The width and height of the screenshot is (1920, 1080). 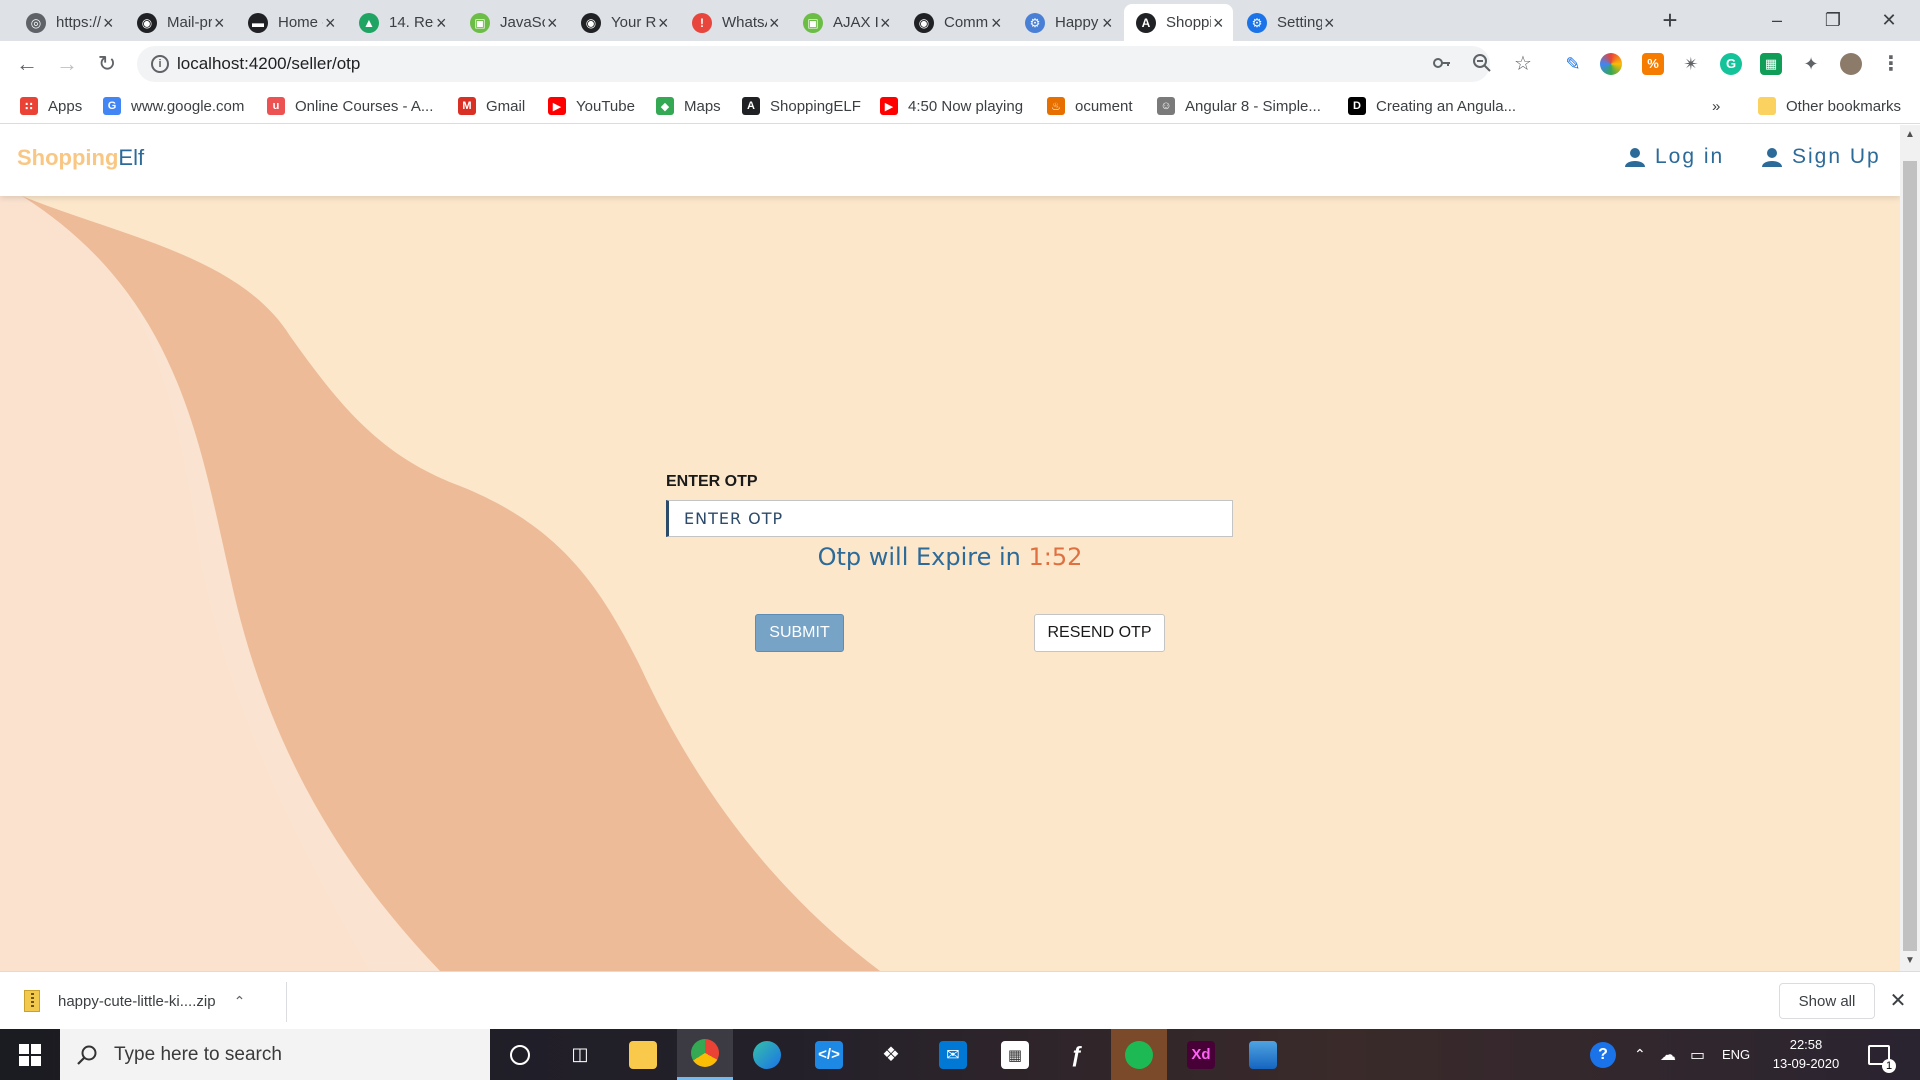 I want to click on close-window-icon: ✕, so click(x=1889, y=20).